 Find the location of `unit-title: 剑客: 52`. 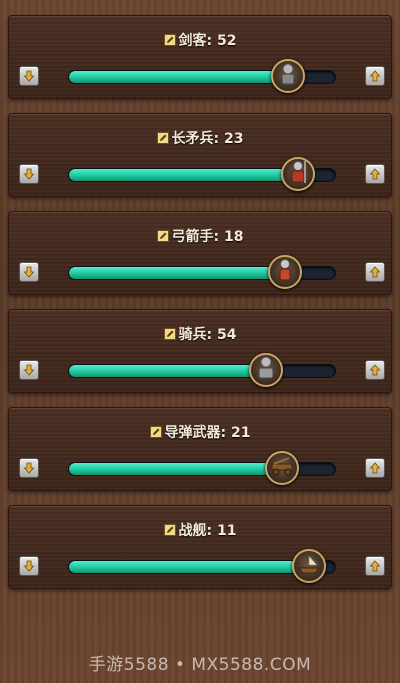

unit-title: 剑客: 52 is located at coordinates (200, 40).